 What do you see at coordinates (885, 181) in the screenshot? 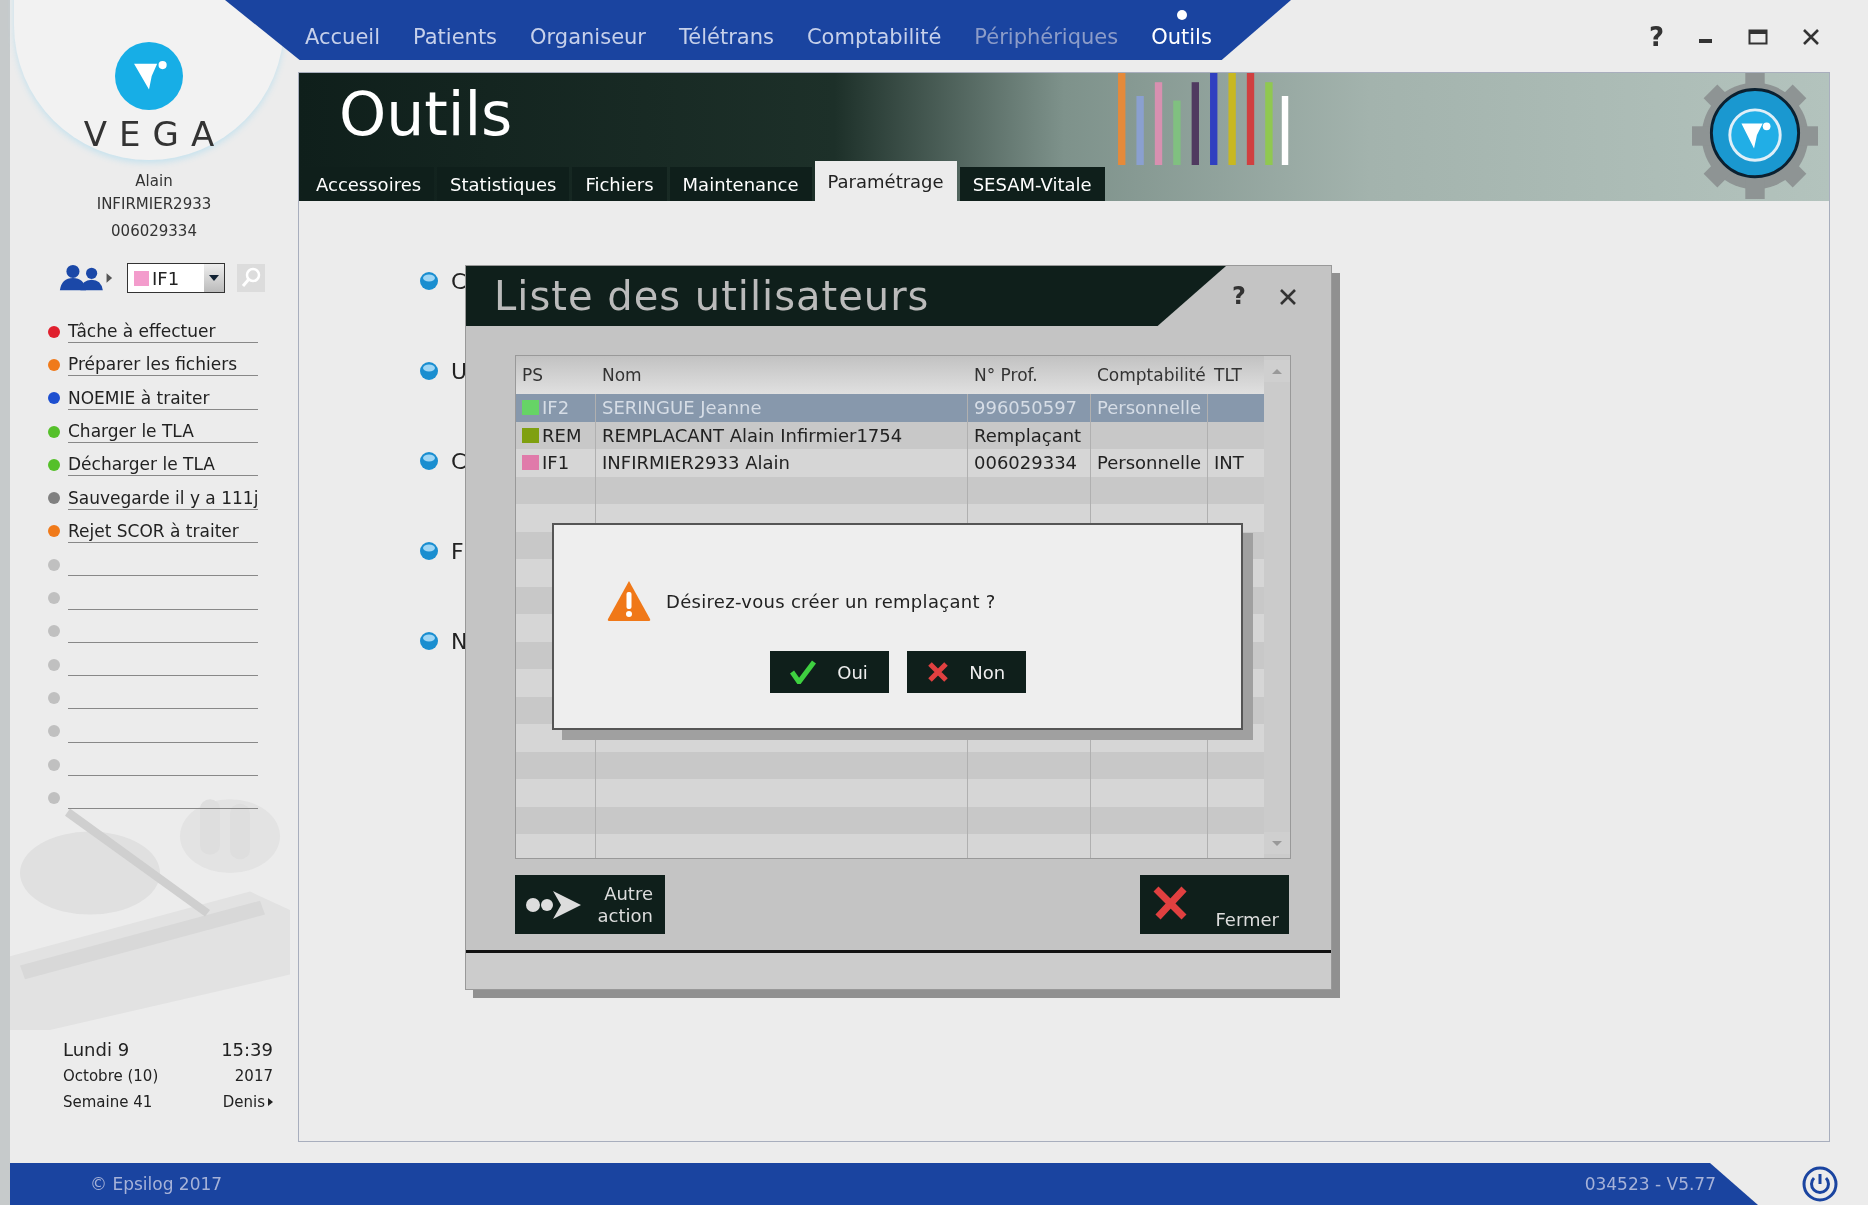
I see `section-tab: Paramétrage` at bounding box center [885, 181].